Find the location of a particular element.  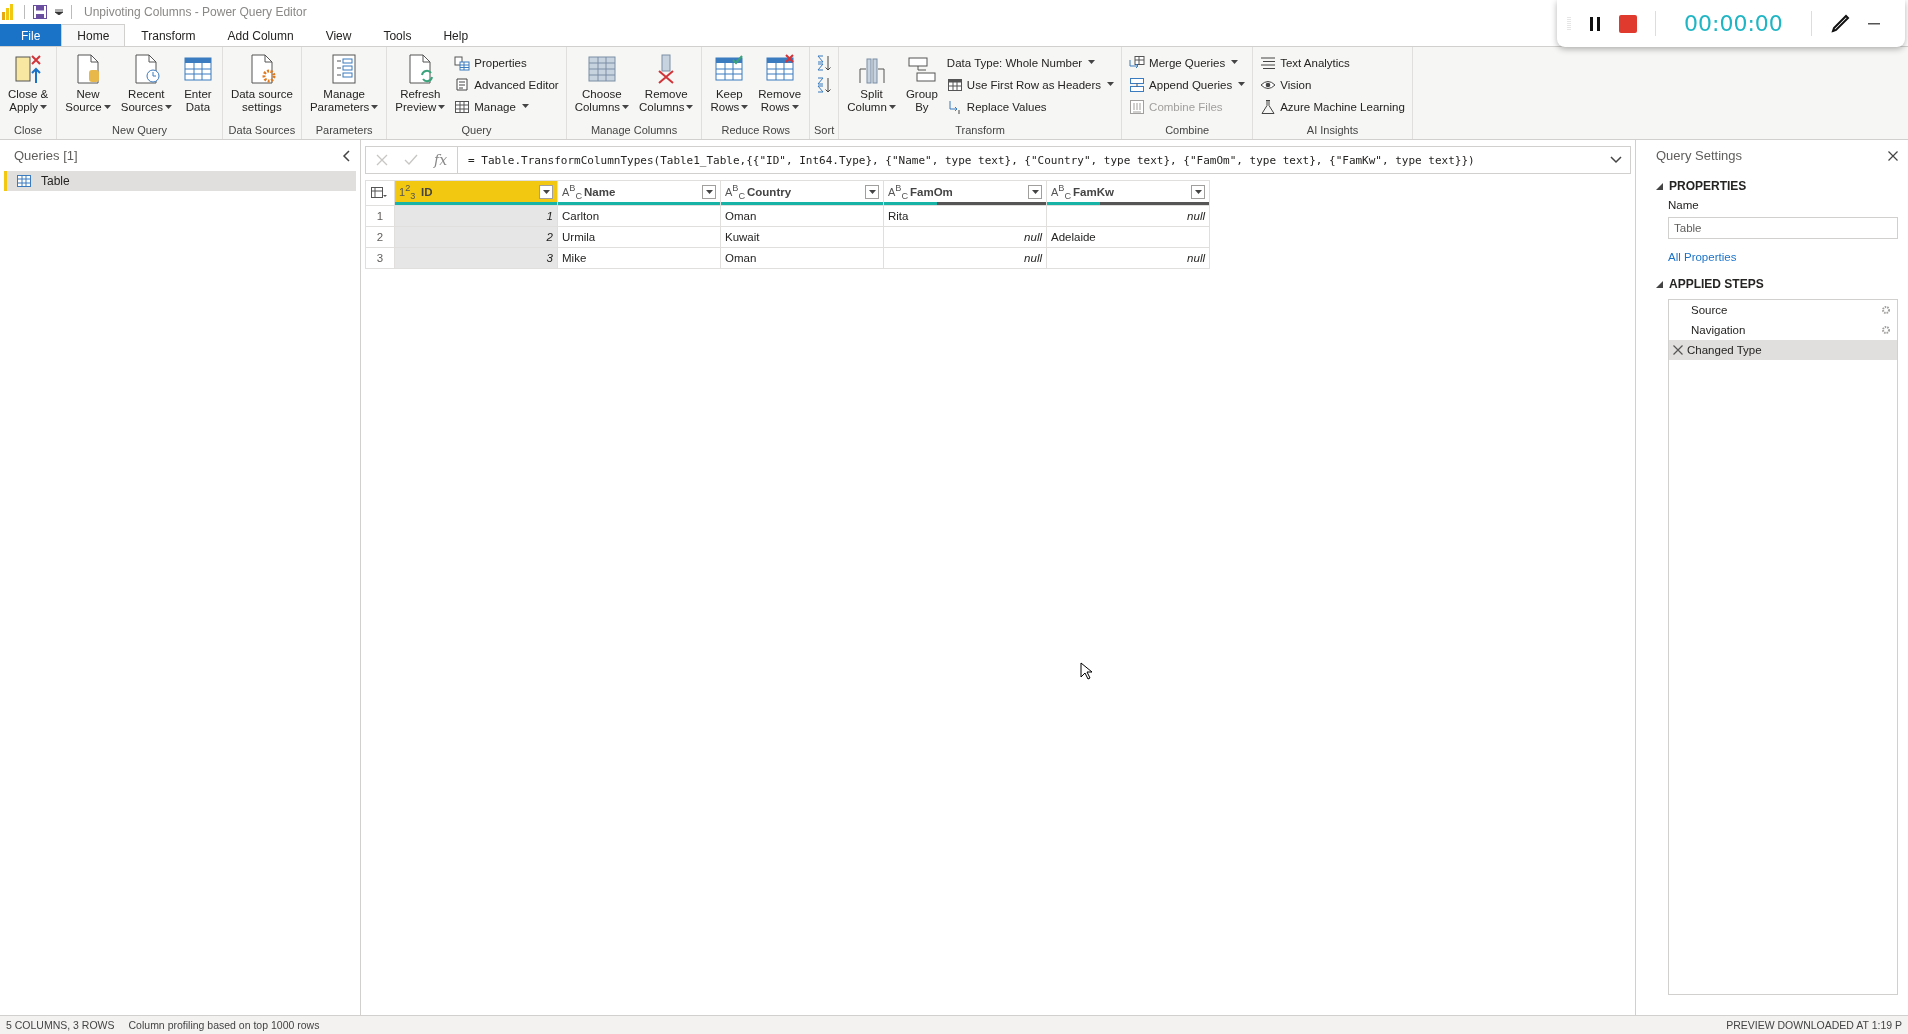

ribbon-button: Close & Apply is located at coordinates (28, 87).